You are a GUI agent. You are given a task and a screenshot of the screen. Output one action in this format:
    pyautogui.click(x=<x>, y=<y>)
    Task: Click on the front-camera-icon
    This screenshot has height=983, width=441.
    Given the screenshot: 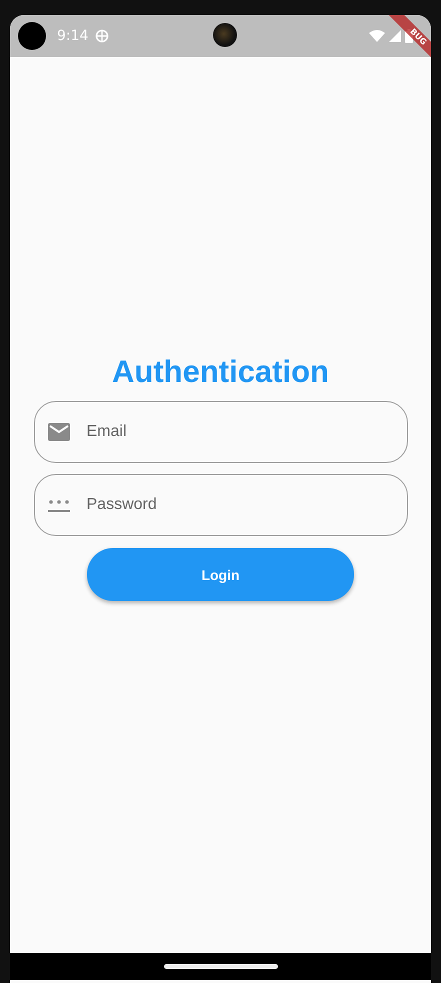 What is the action you would take?
    pyautogui.click(x=225, y=35)
    